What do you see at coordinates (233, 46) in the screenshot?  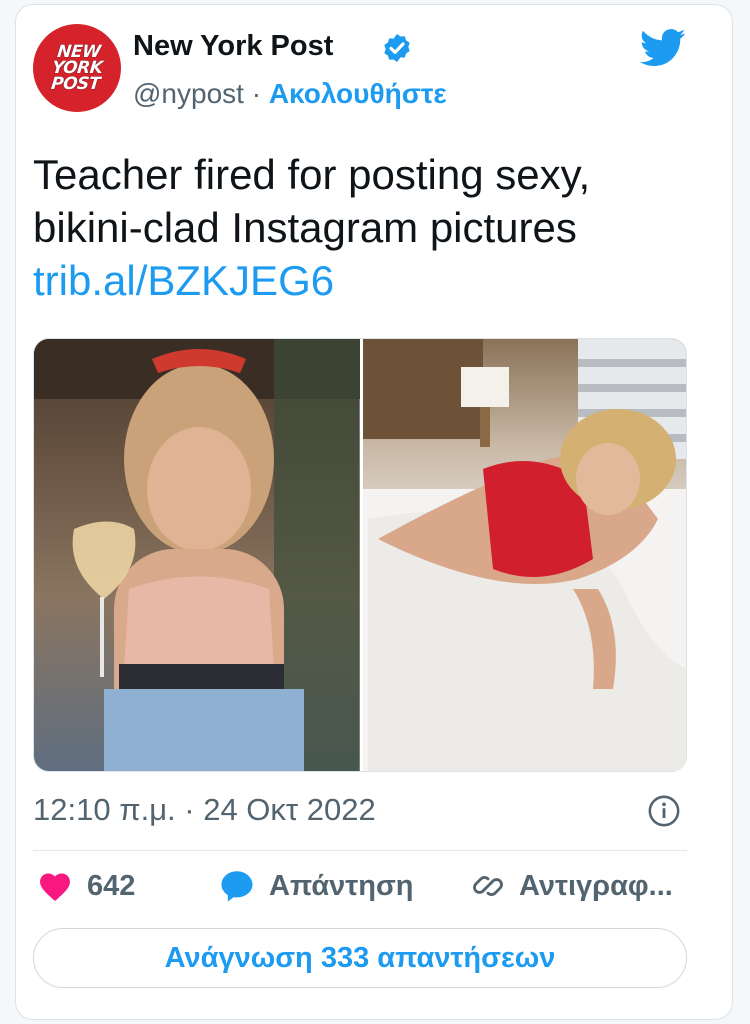 I see `author-name: New York Post` at bounding box center [233, 46].